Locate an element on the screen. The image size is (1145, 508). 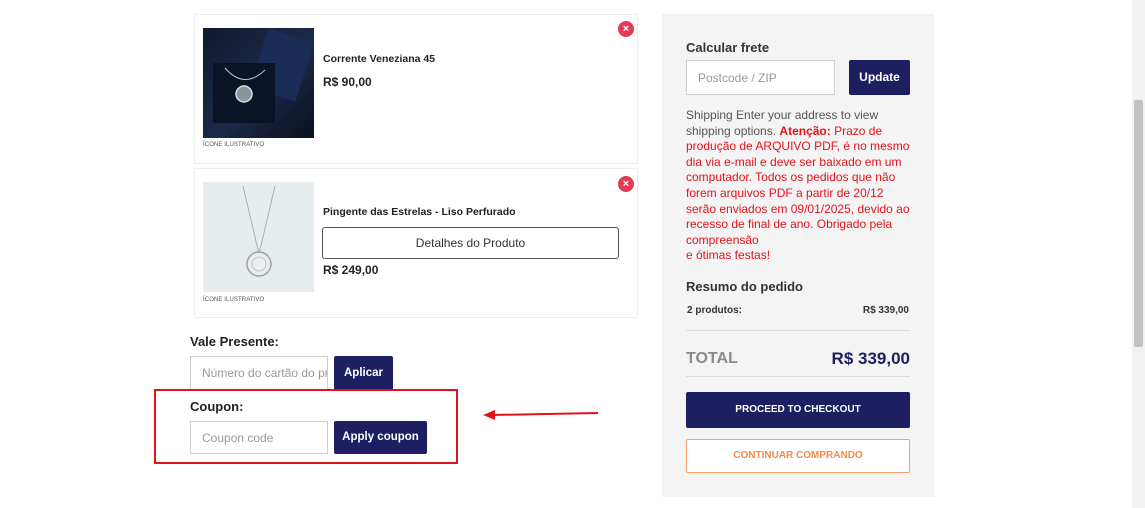
products-count-label: 2 produtos: is located at coordinates (714, 310).